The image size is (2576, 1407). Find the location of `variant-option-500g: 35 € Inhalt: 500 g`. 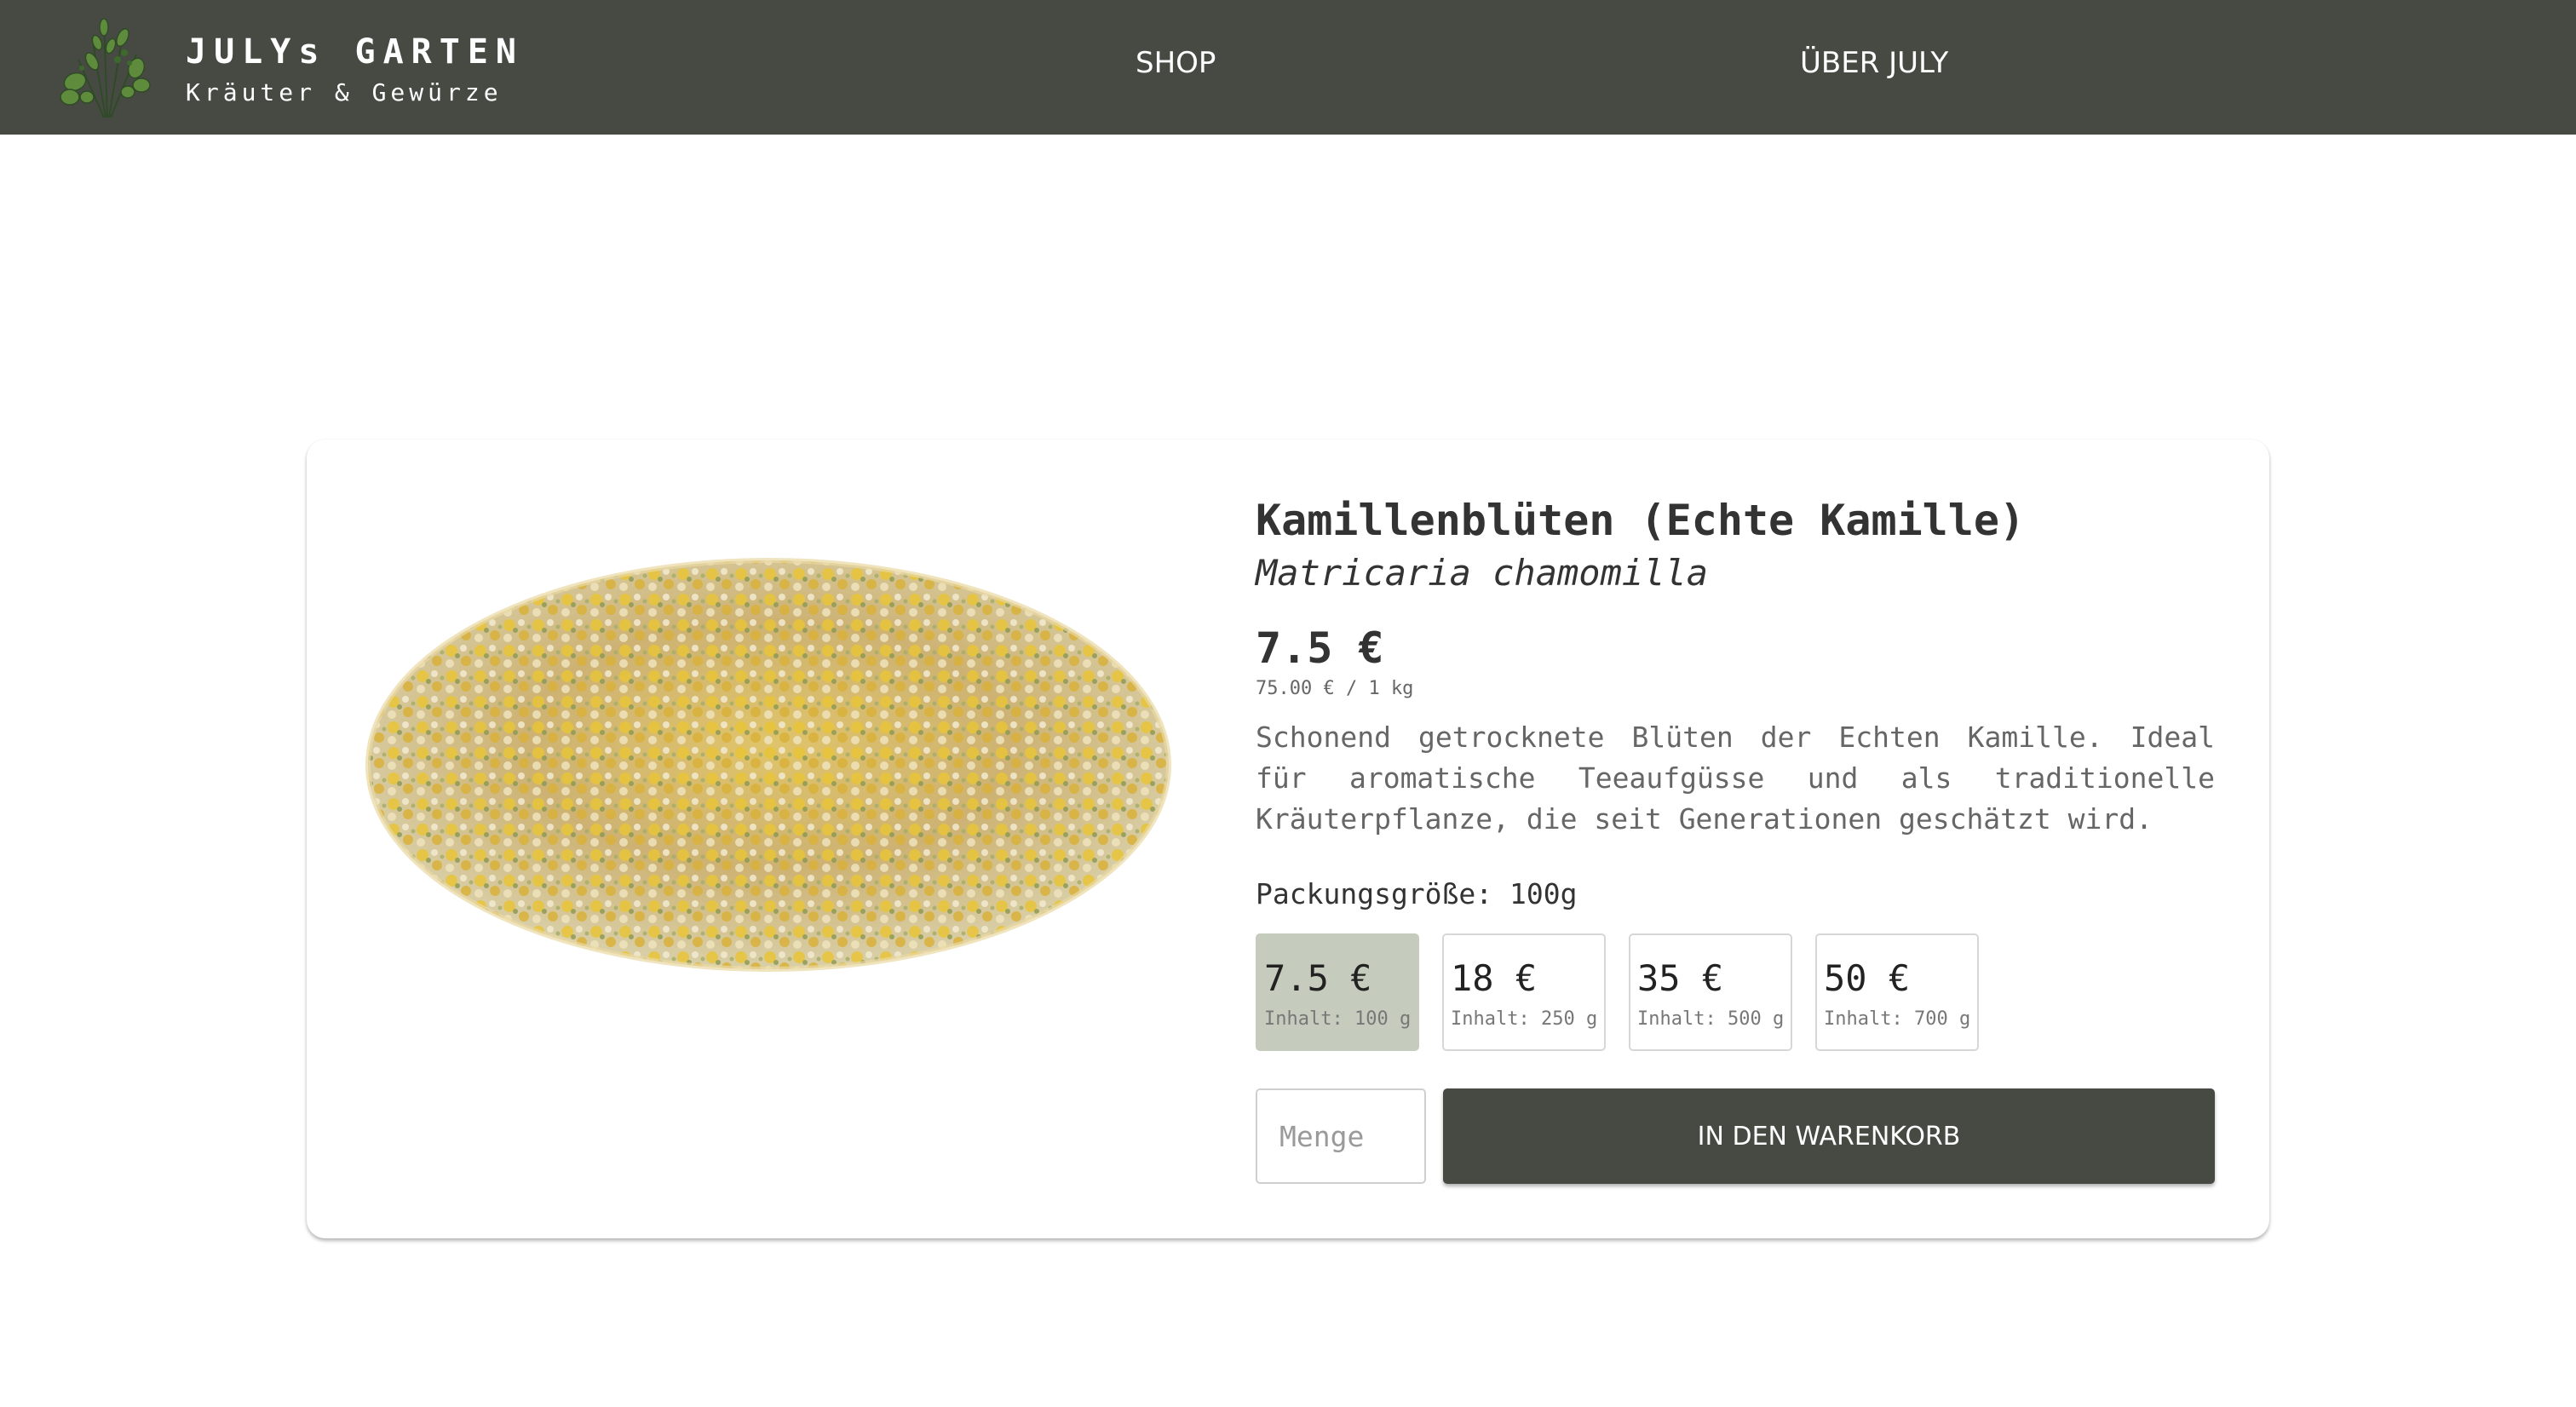

variant-option-500g: 35 € Inhalt: 500 g is located at coordinates (1711, 992).